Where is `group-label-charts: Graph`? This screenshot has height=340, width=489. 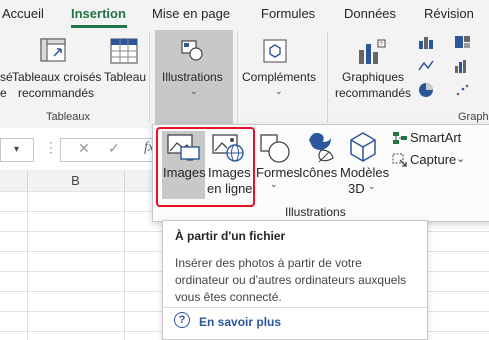
group-label-charts: Graph is located at coordinates (473, 117).